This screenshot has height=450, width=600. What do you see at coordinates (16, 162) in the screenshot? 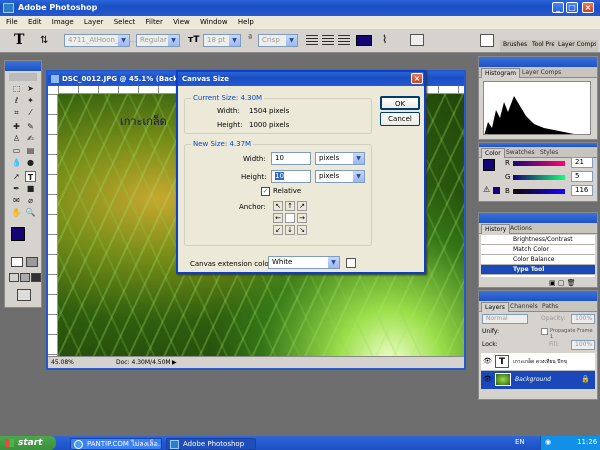
I see `blur-tool-icon: 💧` at bounding box center [16, 162].